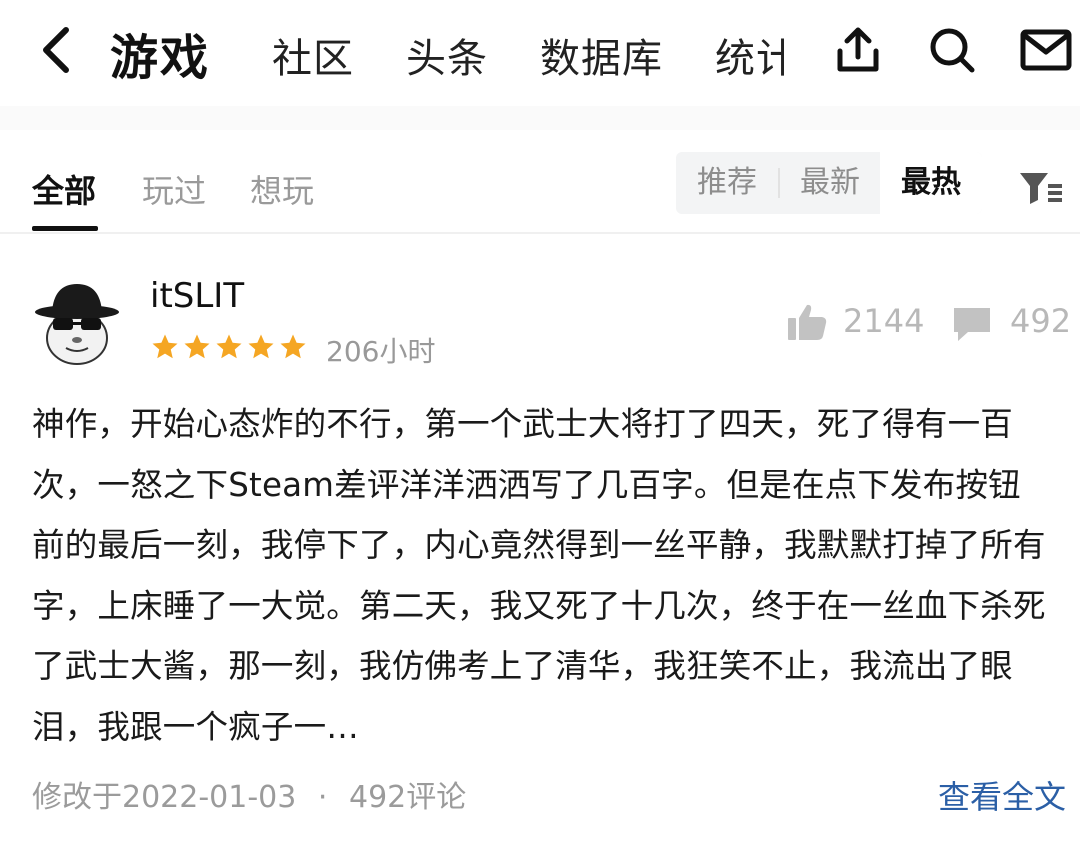 The width and height of the screenshot is (1080, 857). I want to click on comment-button, so click(972, 324).